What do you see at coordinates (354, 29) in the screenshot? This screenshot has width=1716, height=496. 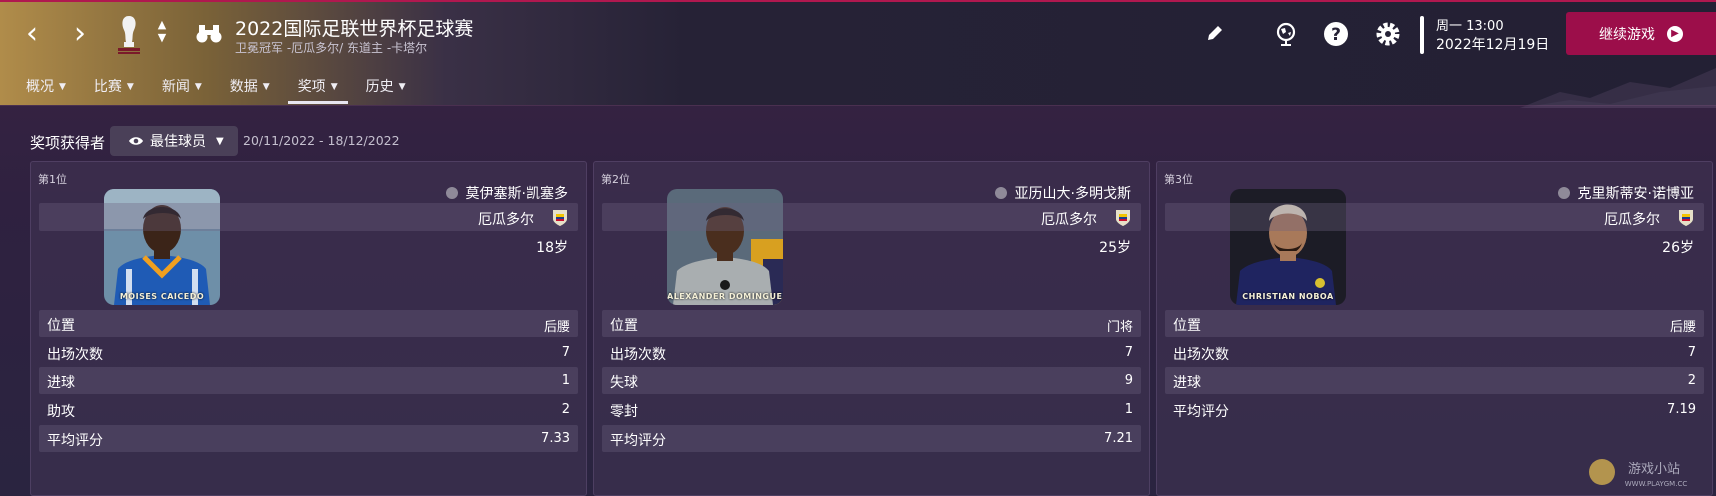 I see `competition-title: 2022国际足联世界杯足球赛` at bounding box center [354, 29].